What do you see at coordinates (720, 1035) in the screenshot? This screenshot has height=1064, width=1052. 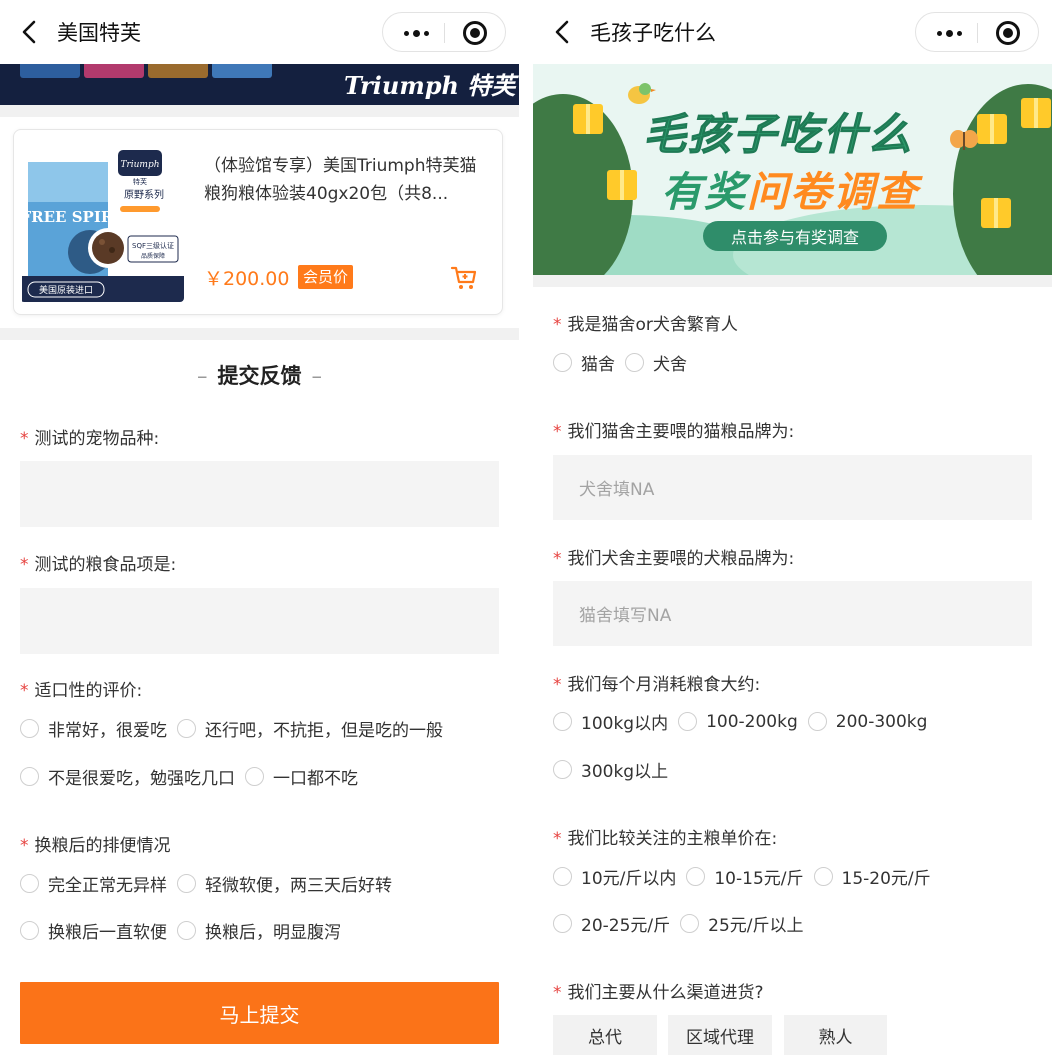 I see `channel-option: 区域代理` at bounding box center [720, 1035].